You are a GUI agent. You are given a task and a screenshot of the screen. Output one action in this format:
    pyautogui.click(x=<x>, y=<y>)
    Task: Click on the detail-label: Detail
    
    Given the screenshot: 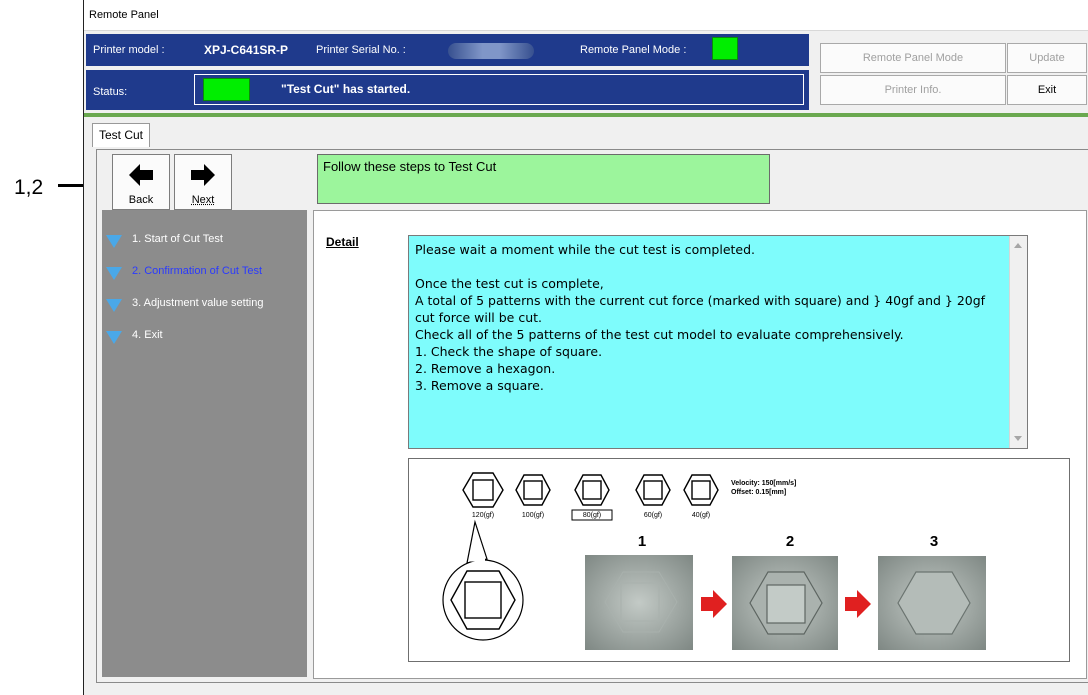 What is the action you would take?
    pyautogui.click(x=342, y=242)
    